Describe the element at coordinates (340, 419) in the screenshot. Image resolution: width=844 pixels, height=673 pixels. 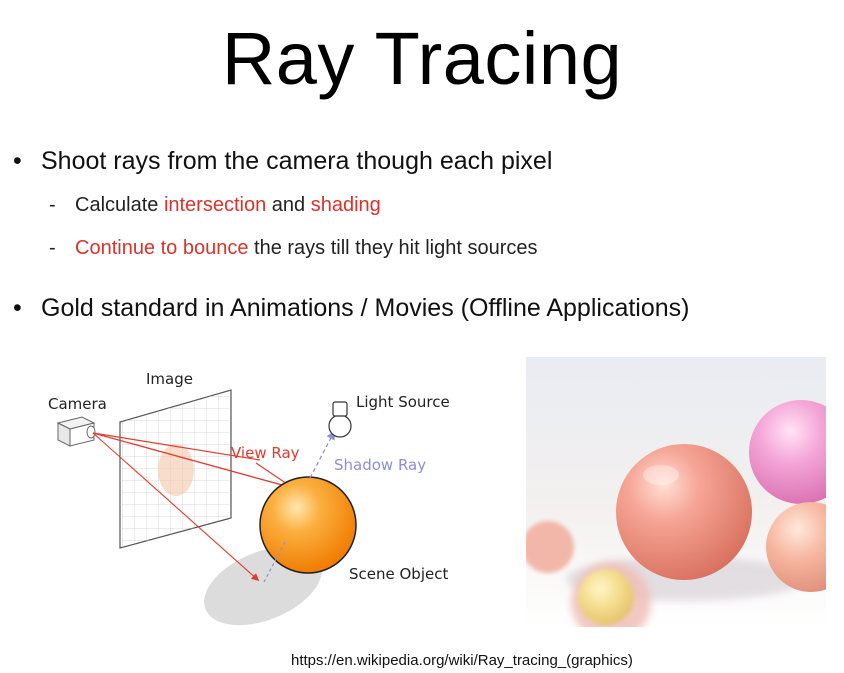
I see `light-bulb-icon` at that location.